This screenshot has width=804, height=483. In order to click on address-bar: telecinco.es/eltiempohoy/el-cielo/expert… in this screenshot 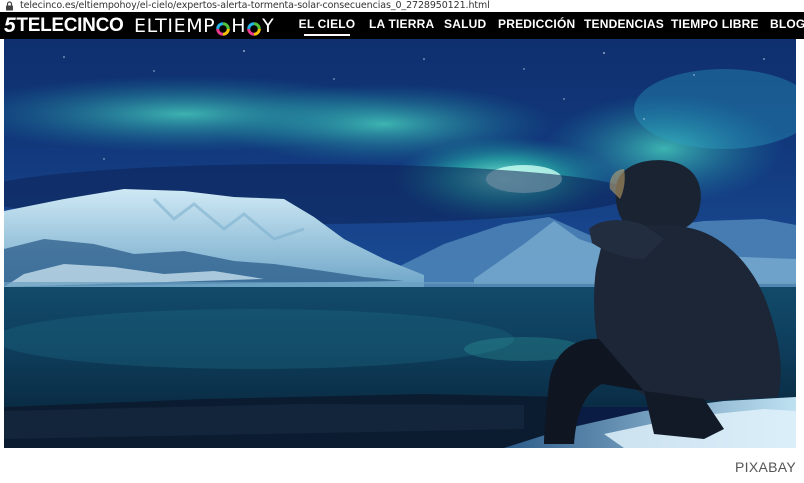, I will do `click(402, 6)`.